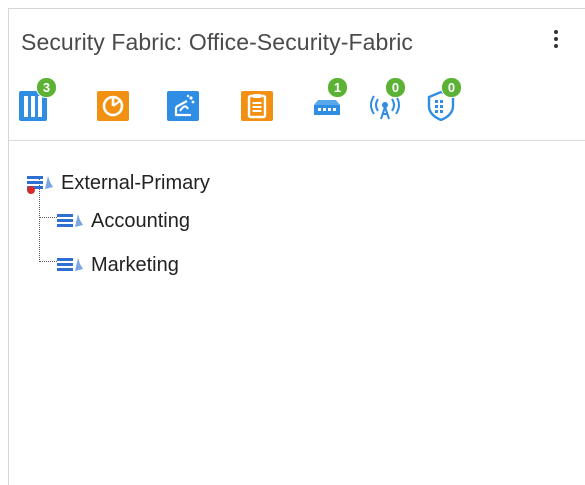 The image size is (585, 485). I want to click on tree-connector-accounting, so click(48, 217).